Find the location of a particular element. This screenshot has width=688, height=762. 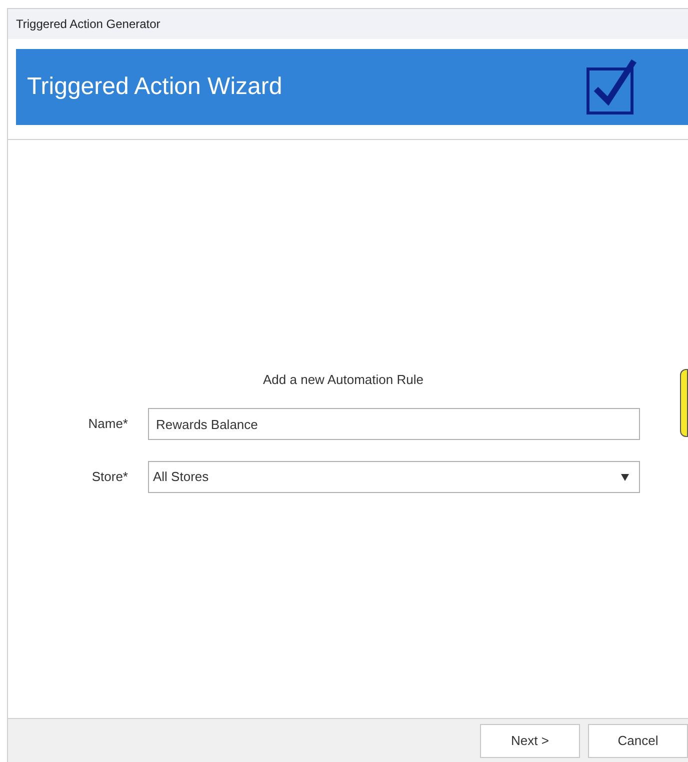

cancel-button: Cancel is located at coordinates (638, 741).